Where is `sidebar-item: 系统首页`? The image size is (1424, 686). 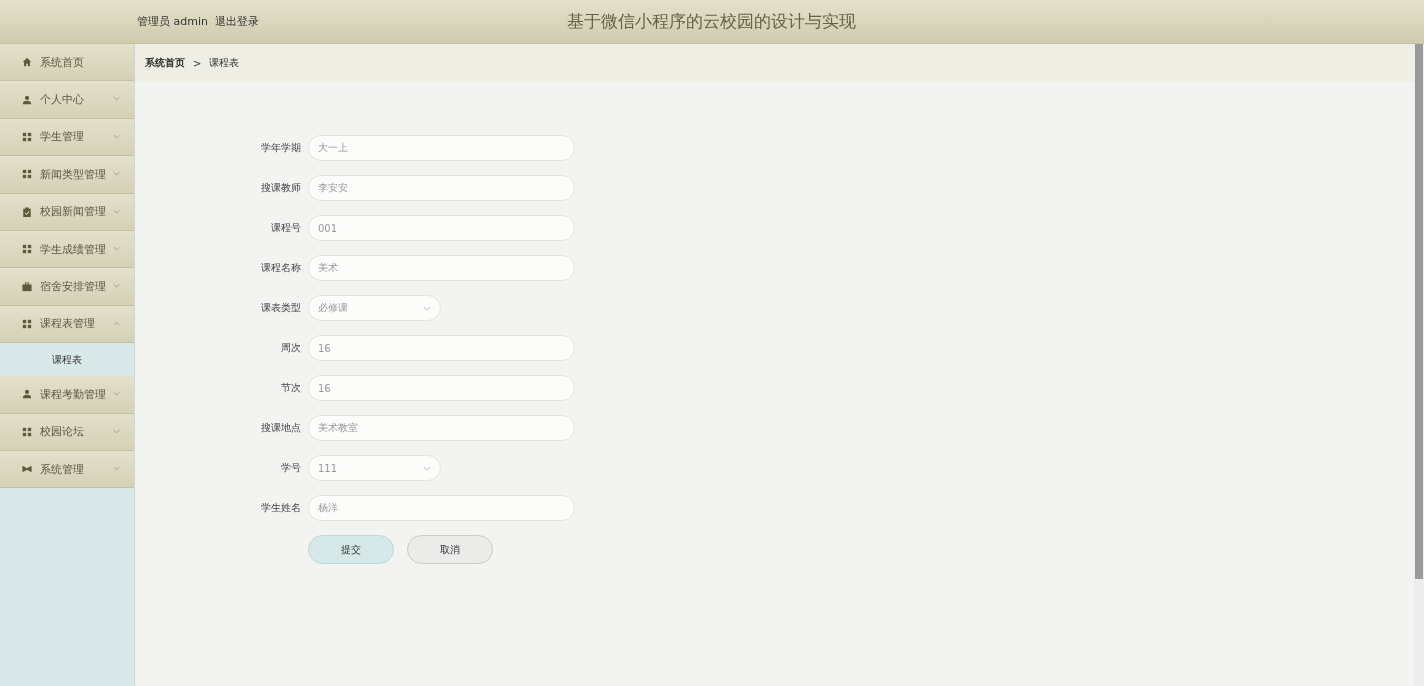 sidebar-item: 系统首页 is located at coordinates (67, 63).